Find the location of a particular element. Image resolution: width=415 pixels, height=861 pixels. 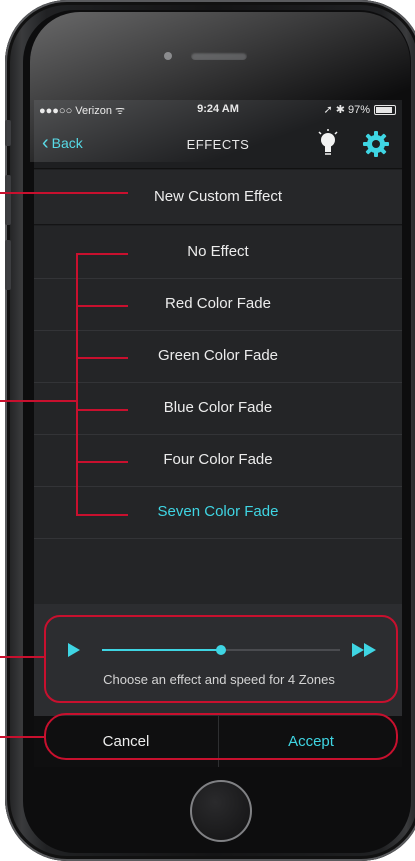

annotation-box-speed is located at coordinates (221, 659).